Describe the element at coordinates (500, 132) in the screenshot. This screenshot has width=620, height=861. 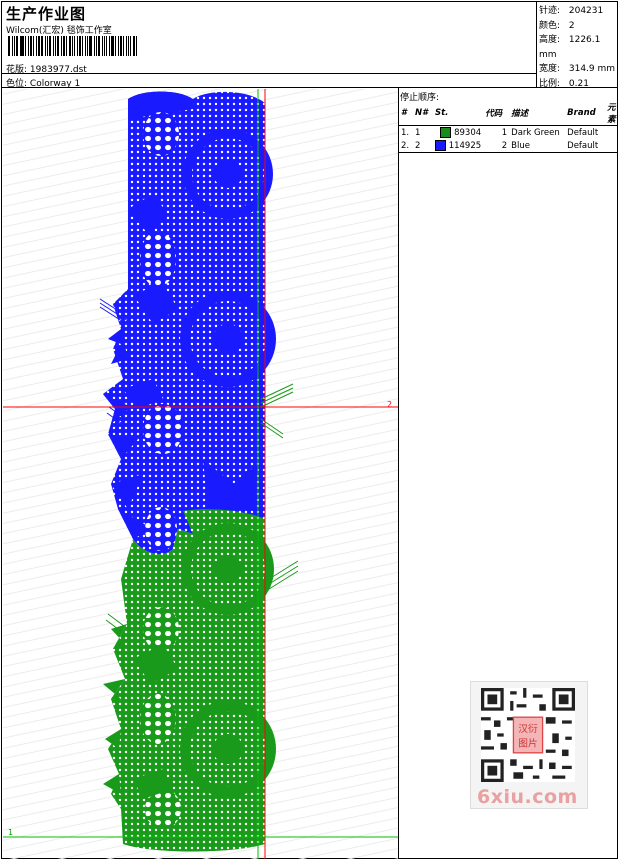
I see `table-row: 1. 1 89304 1 Dark Green Default` at that location.